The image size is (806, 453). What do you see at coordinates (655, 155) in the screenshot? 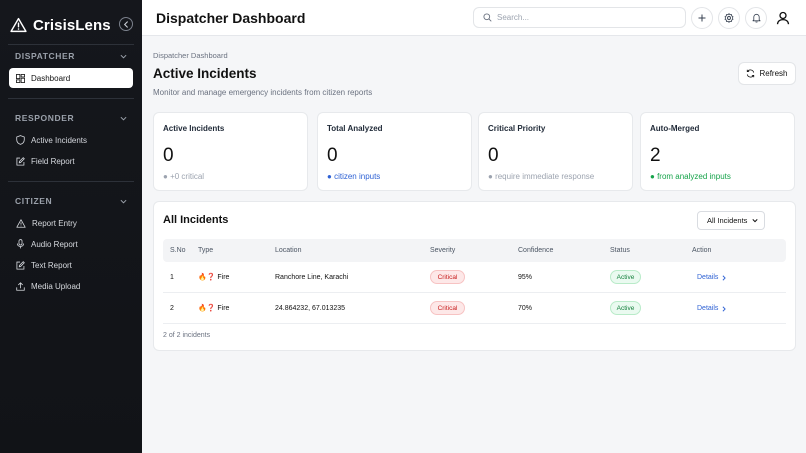
I see `stat-value: 2` at bounding box center [655, 155].